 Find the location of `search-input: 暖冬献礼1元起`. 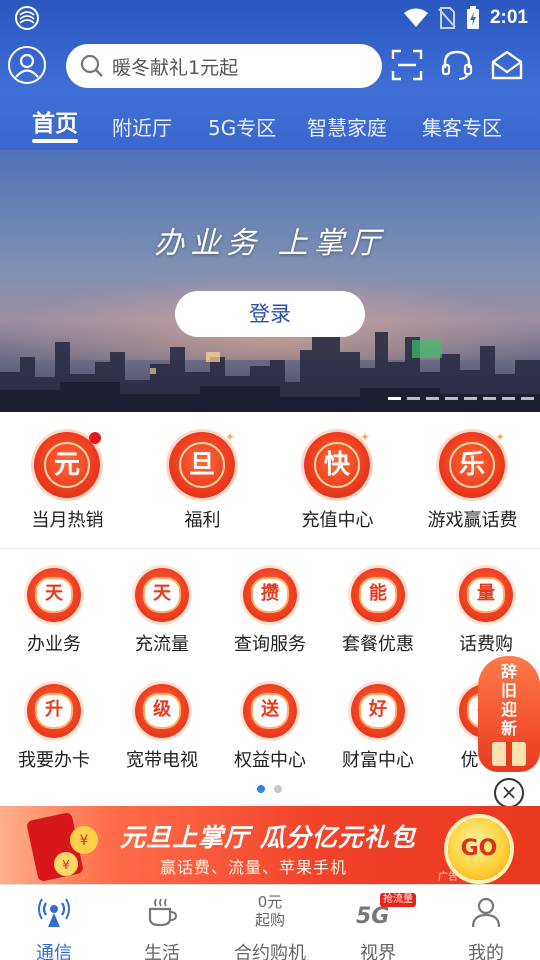

search-input: 暖冬献礼1元起 is located at coordinates (224, 66).